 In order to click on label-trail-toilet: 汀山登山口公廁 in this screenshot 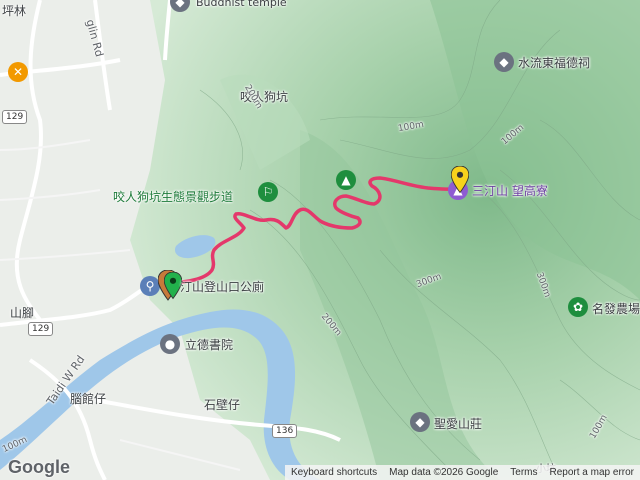, I will do `click(222, 287)`.